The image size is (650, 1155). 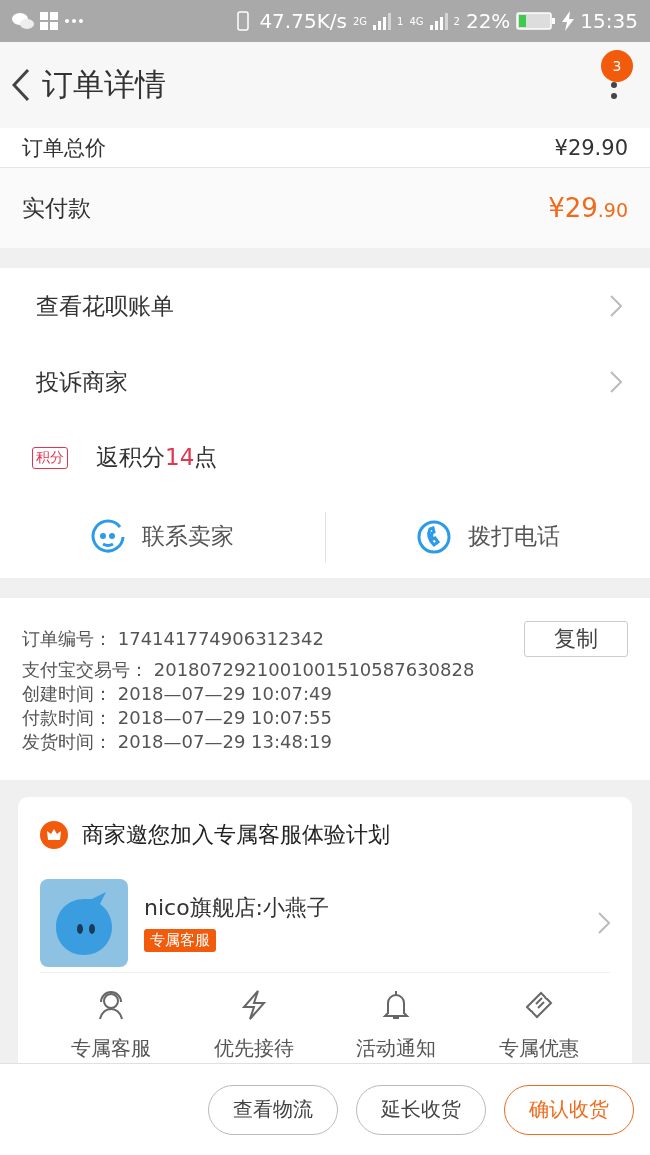 What do you see at coordinates (360, 21) in the screenshot?
I see `network-type: 2G` at bounding box center [360, 21].